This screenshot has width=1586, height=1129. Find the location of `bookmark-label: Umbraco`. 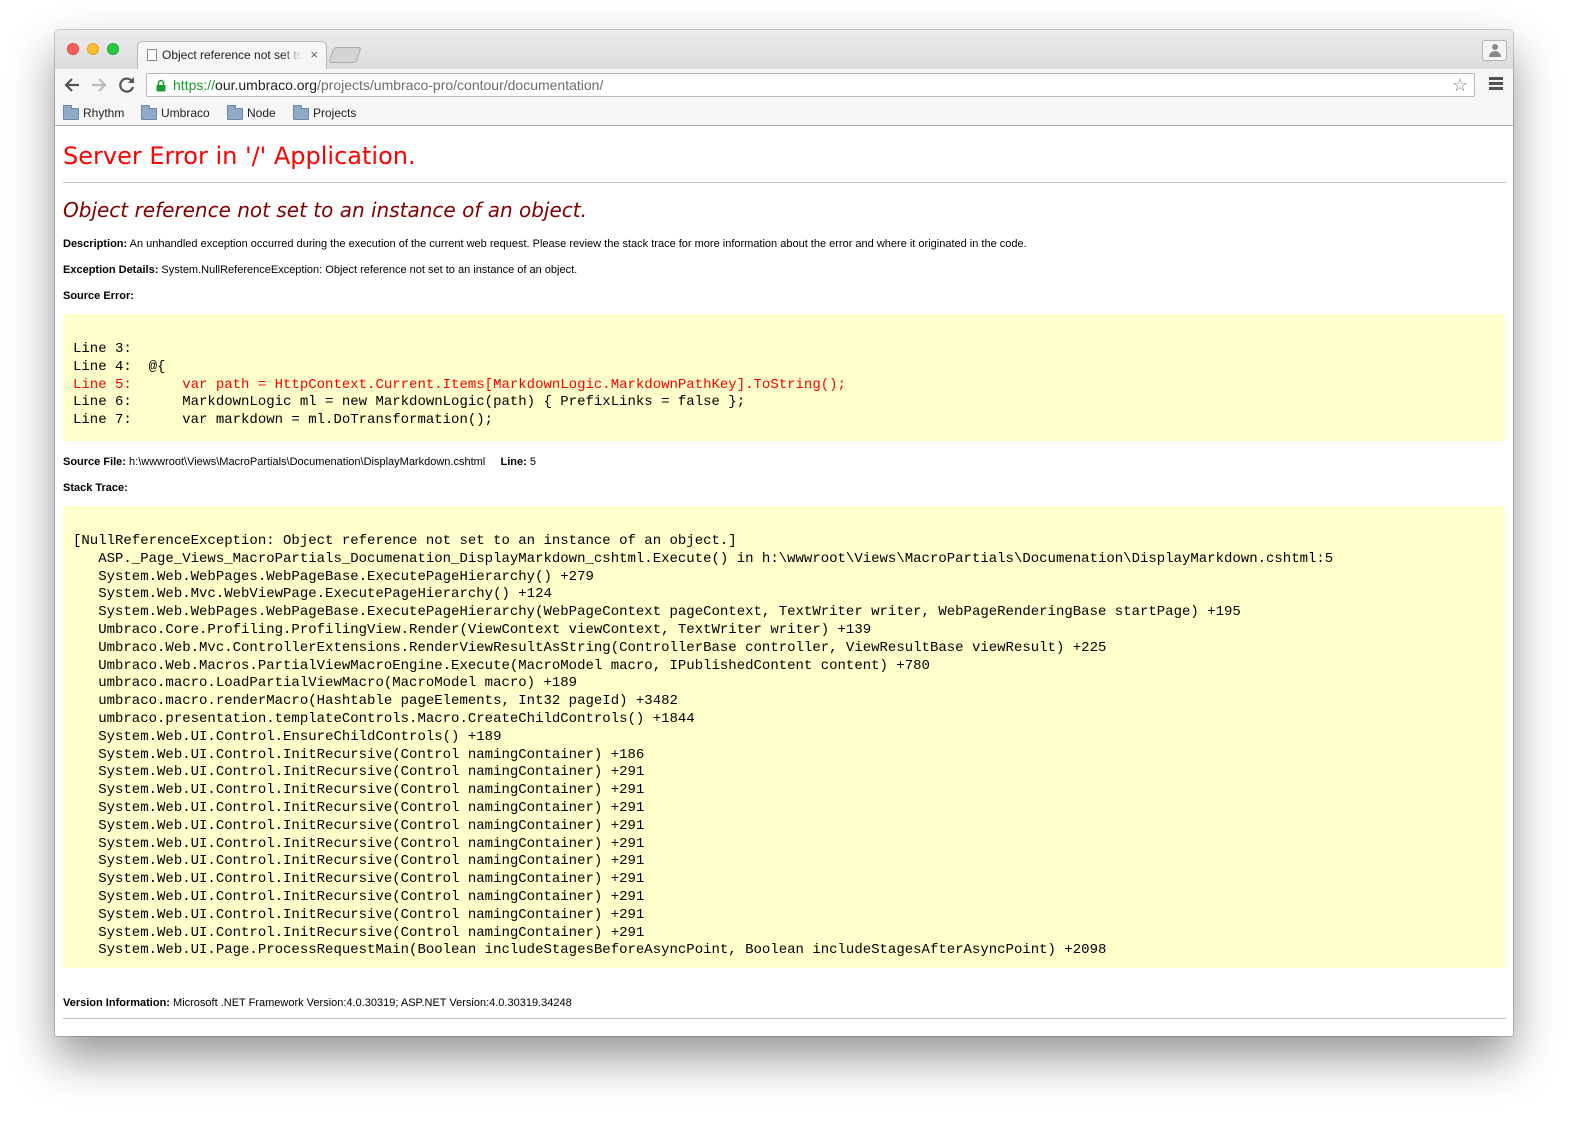

bookmark-label: Umbraco is located at coordinates (185, 113).